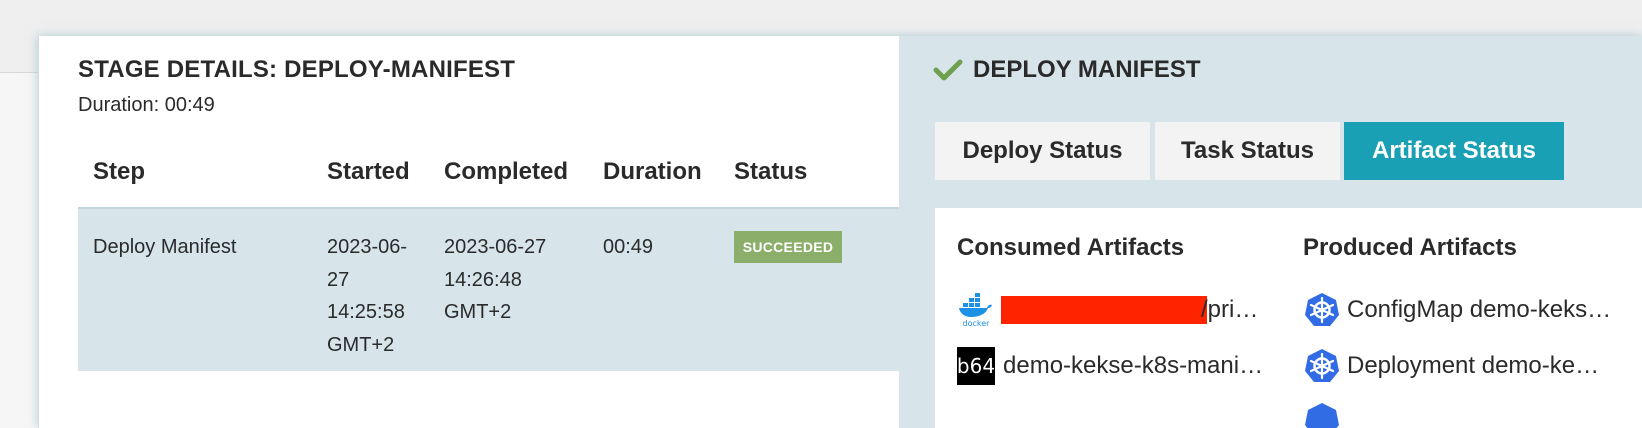  Describe the element at coordinates (1454, 151) in the screenshot. I see `tab-artifact-status: Artifact Status` at that location.